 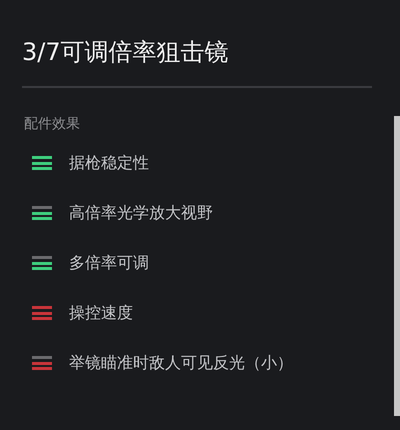 What do you see at coordinates (397, 266) in the screenshot?
I see `scrollbar-thumb` at bounding box center [397, 266].